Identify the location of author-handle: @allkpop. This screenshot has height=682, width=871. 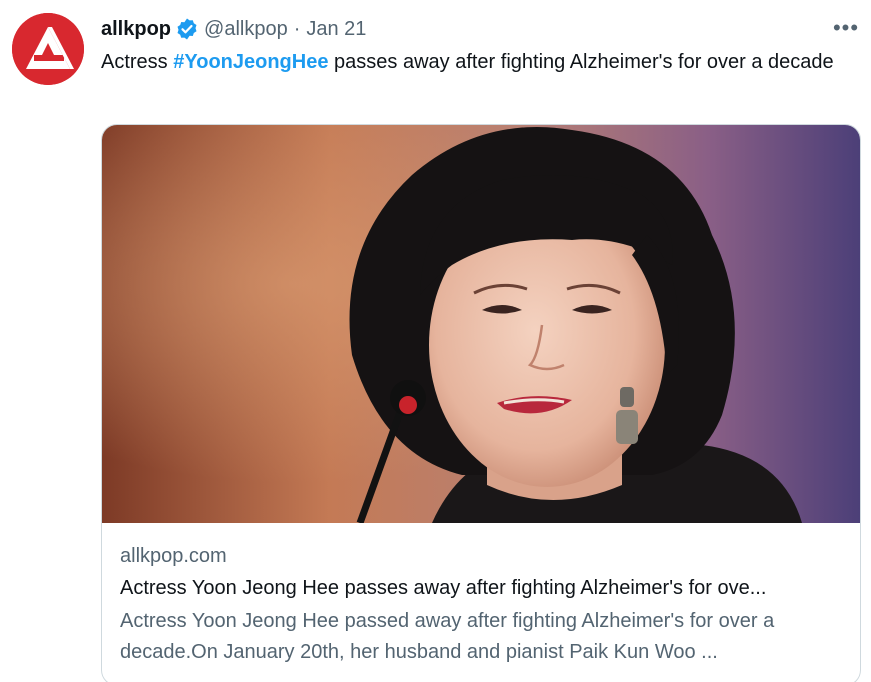
(246, 29).